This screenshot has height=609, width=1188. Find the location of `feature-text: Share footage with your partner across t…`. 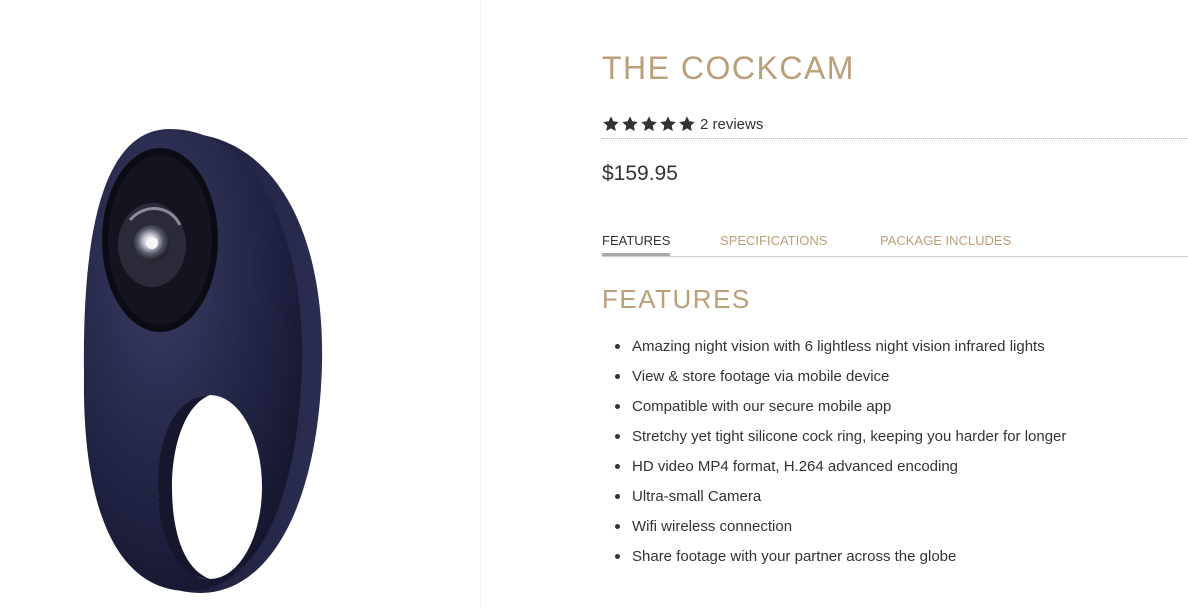

feature-text: Share footage with your partner across t… is located at coordinates (794, 556).